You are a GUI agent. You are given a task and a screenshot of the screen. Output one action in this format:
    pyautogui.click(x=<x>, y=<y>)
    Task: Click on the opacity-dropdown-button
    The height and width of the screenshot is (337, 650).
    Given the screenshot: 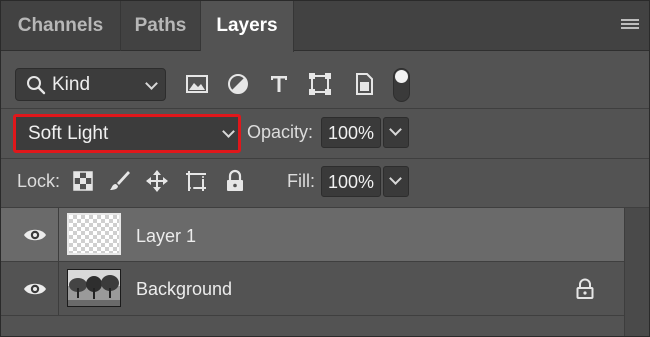 What is the action you would take?
    pyautogui.click(x=396, y=132)
    